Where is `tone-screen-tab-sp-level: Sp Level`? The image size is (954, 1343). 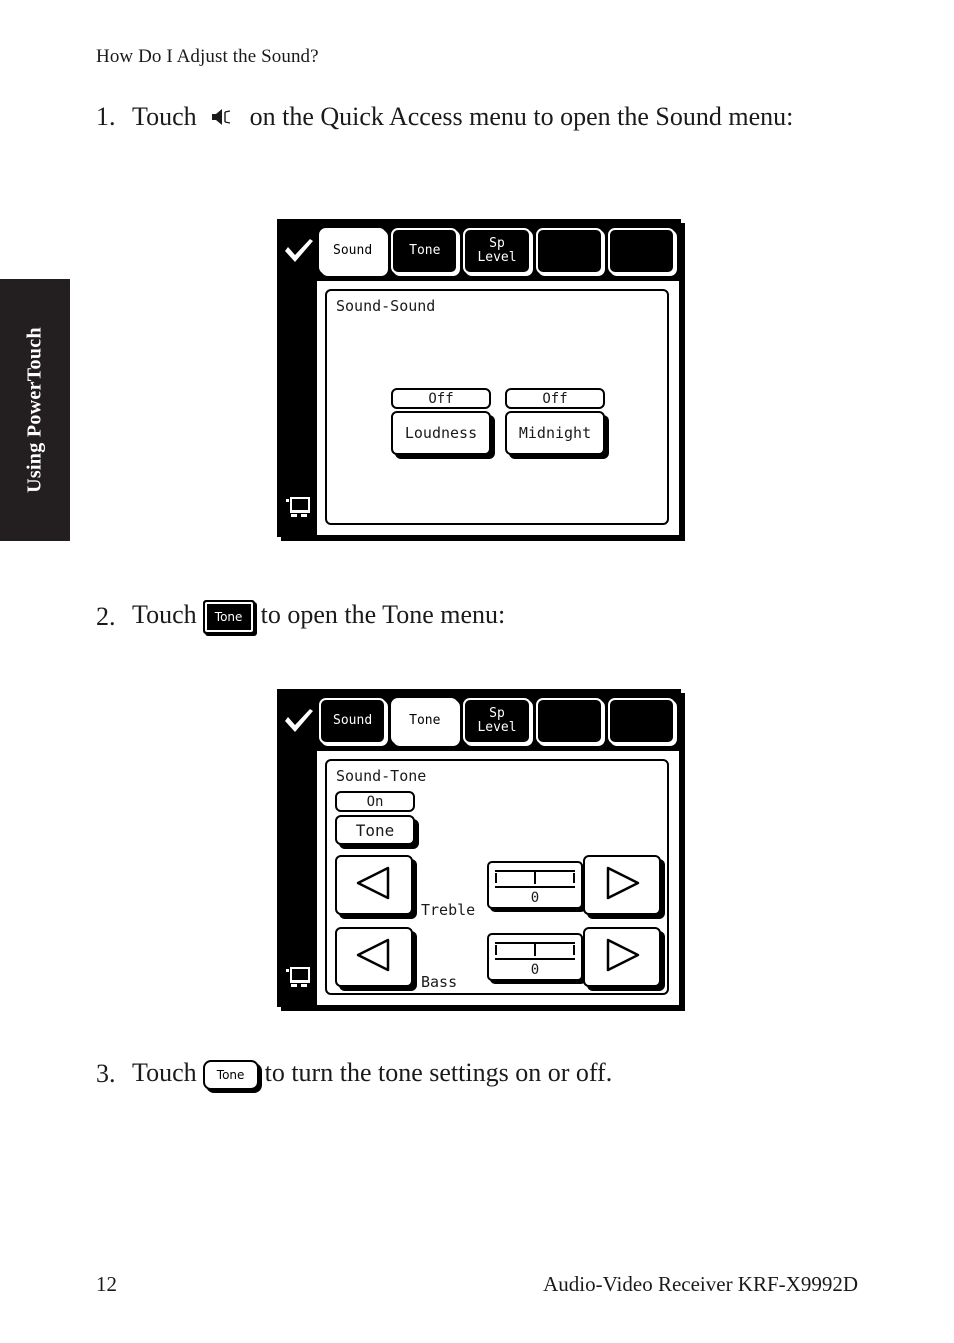 tone-screen-tab-sp-level: Sp Level is located at coordinates (497, 721).